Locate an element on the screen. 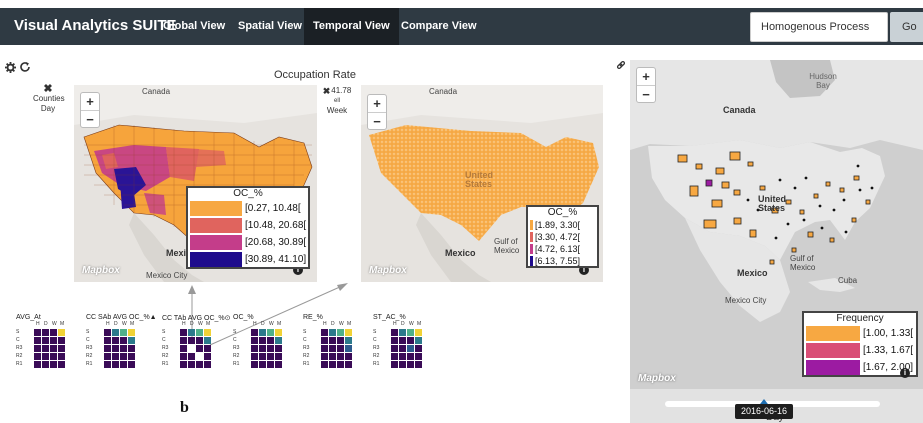 The height and width of the screenshot is (423, 923). place-label-hudson-bay: Hudson Bay is located at coordinates (823, 81).